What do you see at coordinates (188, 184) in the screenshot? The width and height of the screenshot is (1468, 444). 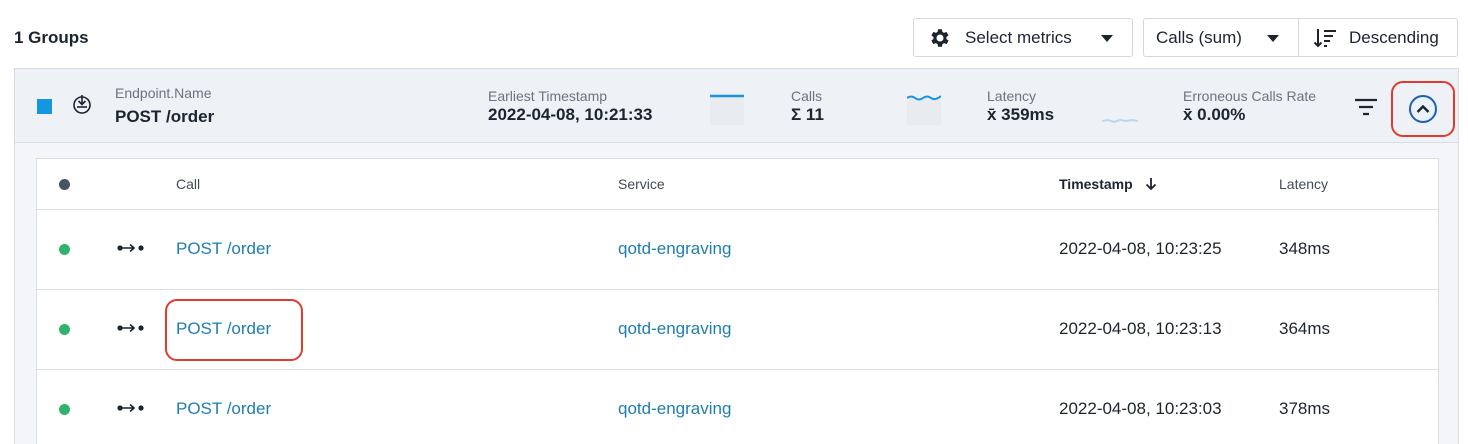 I see `column-header-call: Call` at bounding box center [188, 184].